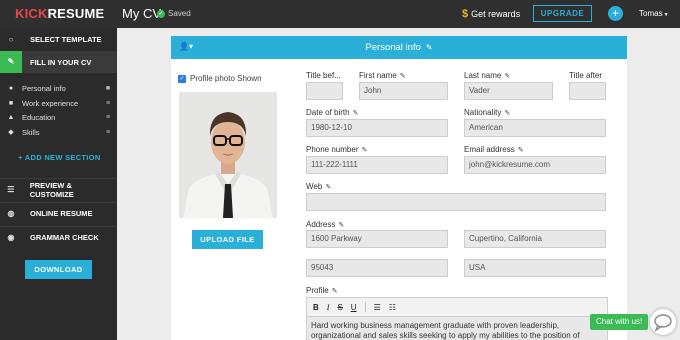 The width and height of the screenshot is (680, 340). I want to click on title-after-label: Title after, so click(586, 75).